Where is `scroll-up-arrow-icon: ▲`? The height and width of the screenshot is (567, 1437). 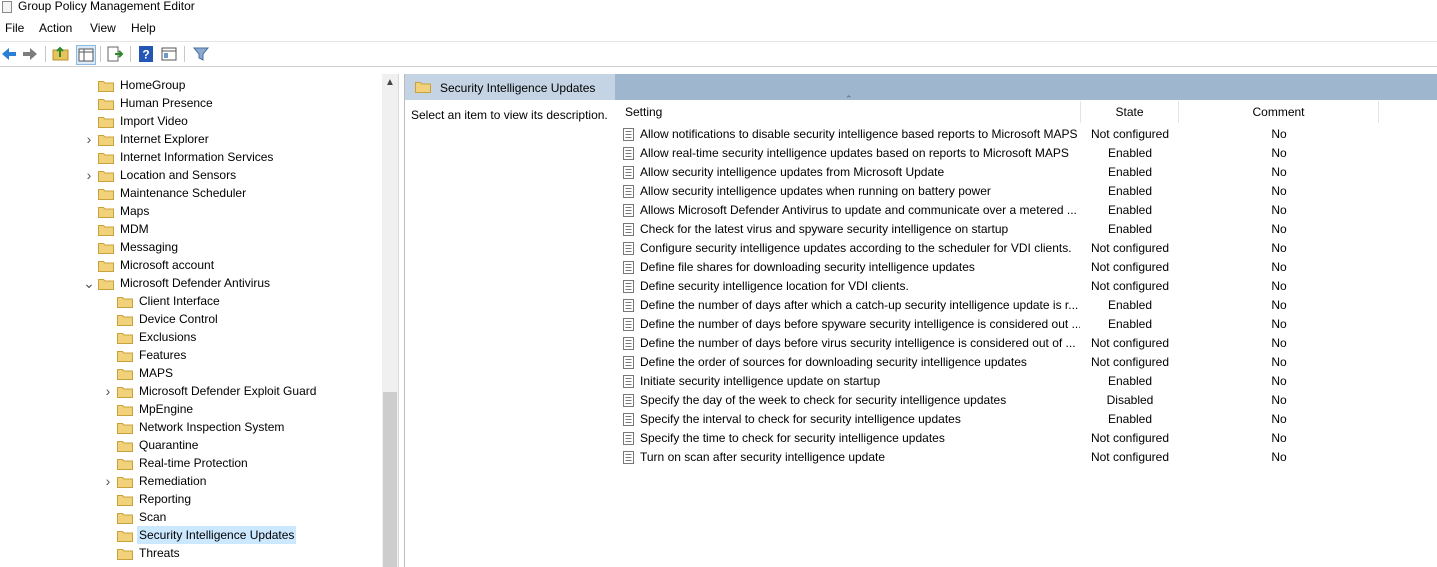
scroll-up-arrow-icon: ▲ is located at coordinates (390, 83).